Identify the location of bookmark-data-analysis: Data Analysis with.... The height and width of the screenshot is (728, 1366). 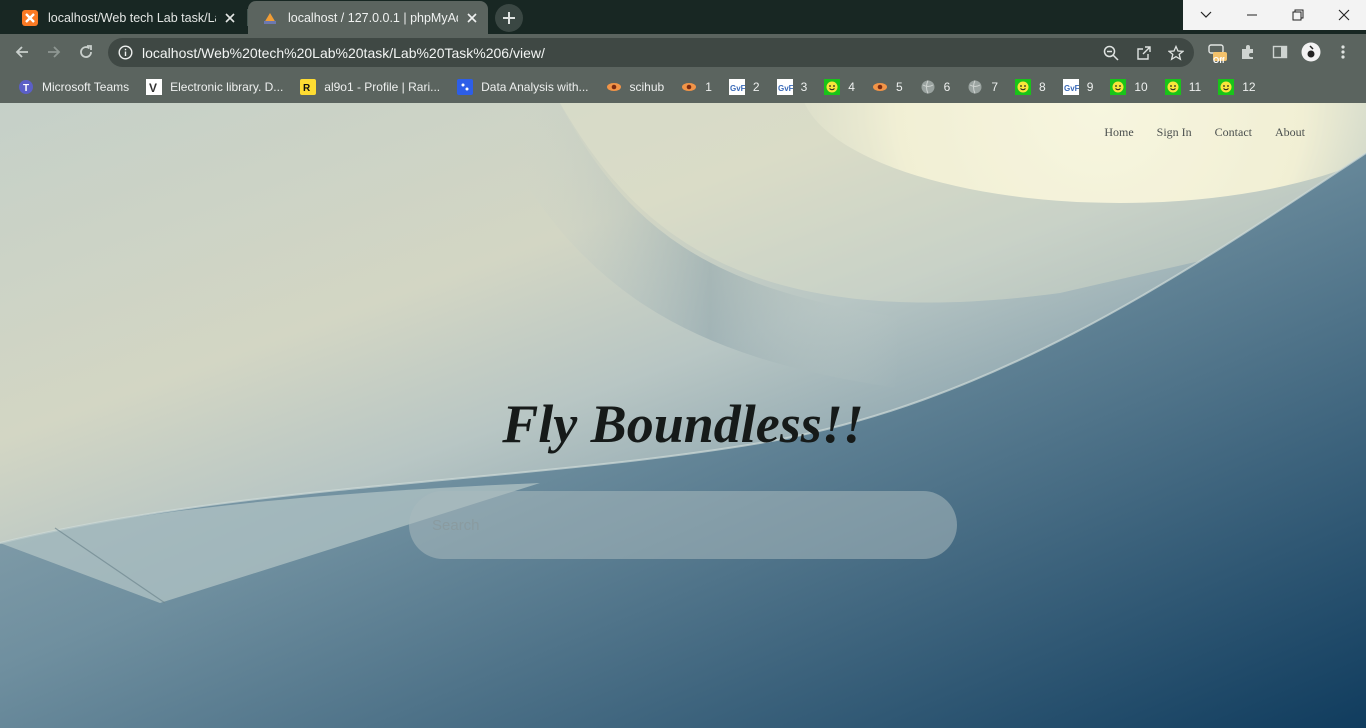
(522, 87).